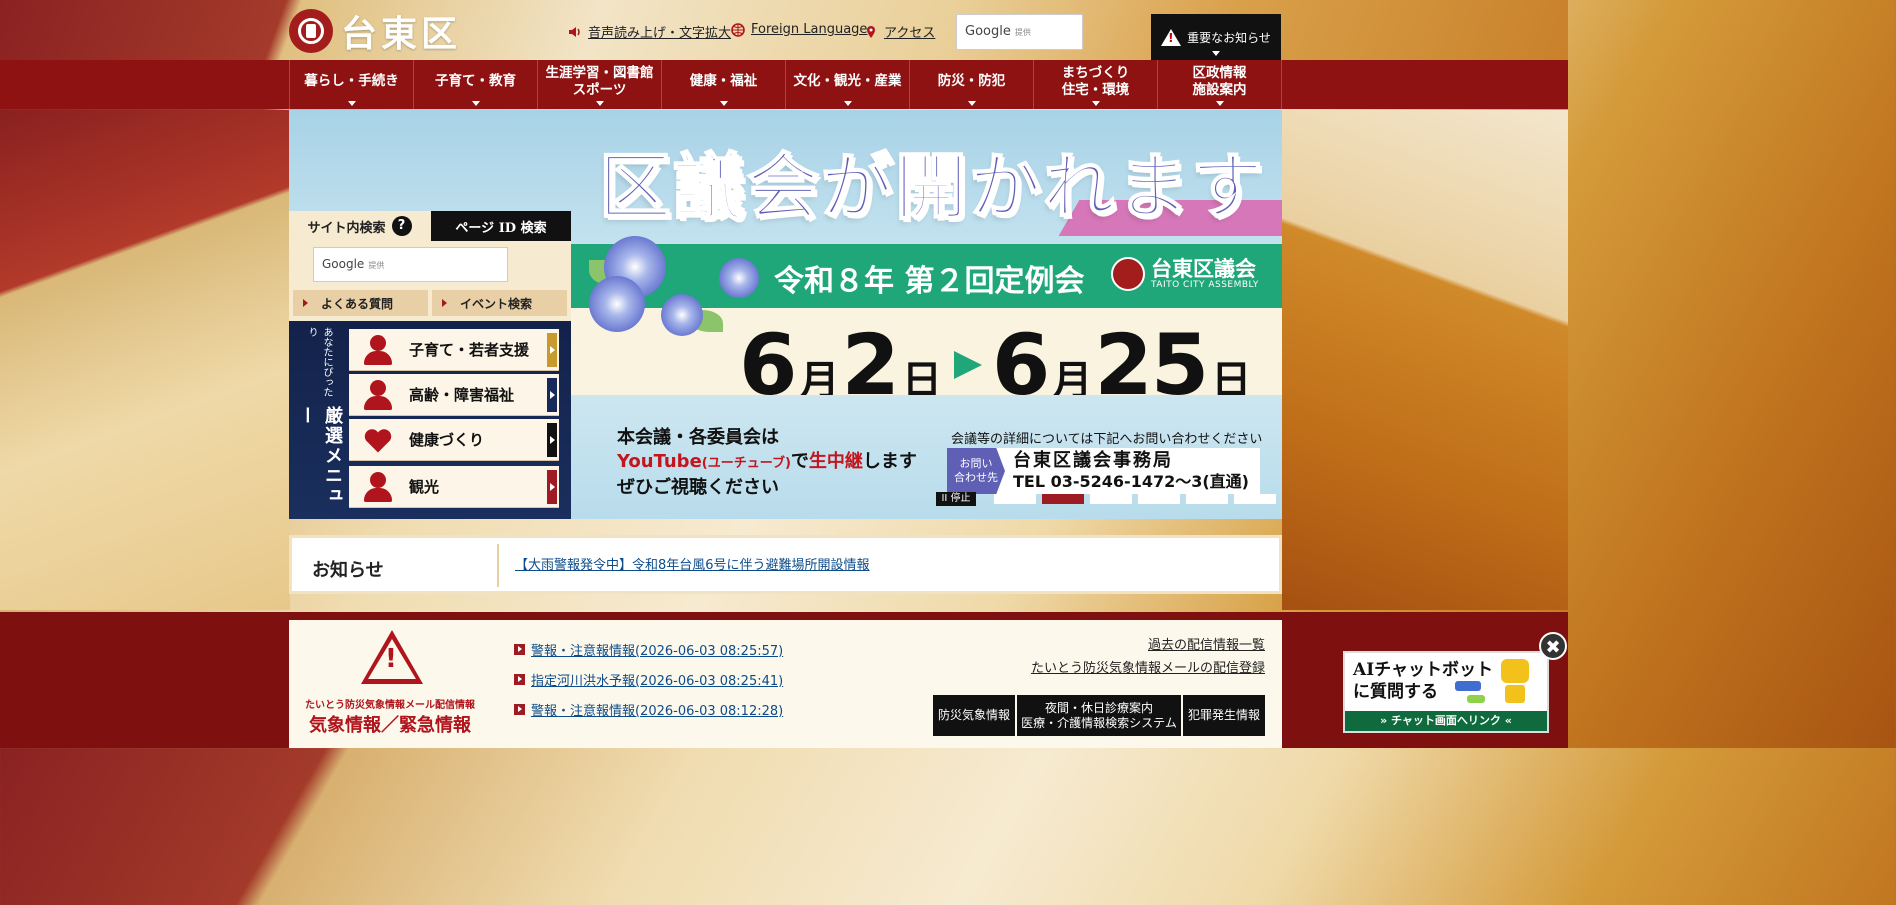 This screenshot has height=905, width=1896. I want to click on featured-heading: あなたにぴったり 厳選メニュー, so click(319, 420).